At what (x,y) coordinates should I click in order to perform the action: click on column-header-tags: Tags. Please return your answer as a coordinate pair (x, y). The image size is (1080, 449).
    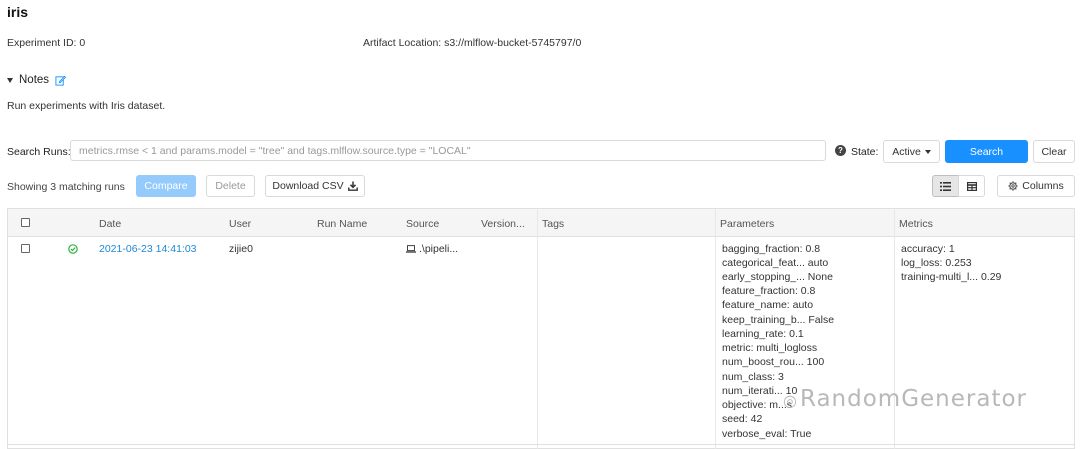
    Looking at the image, I should click on (553, 224).